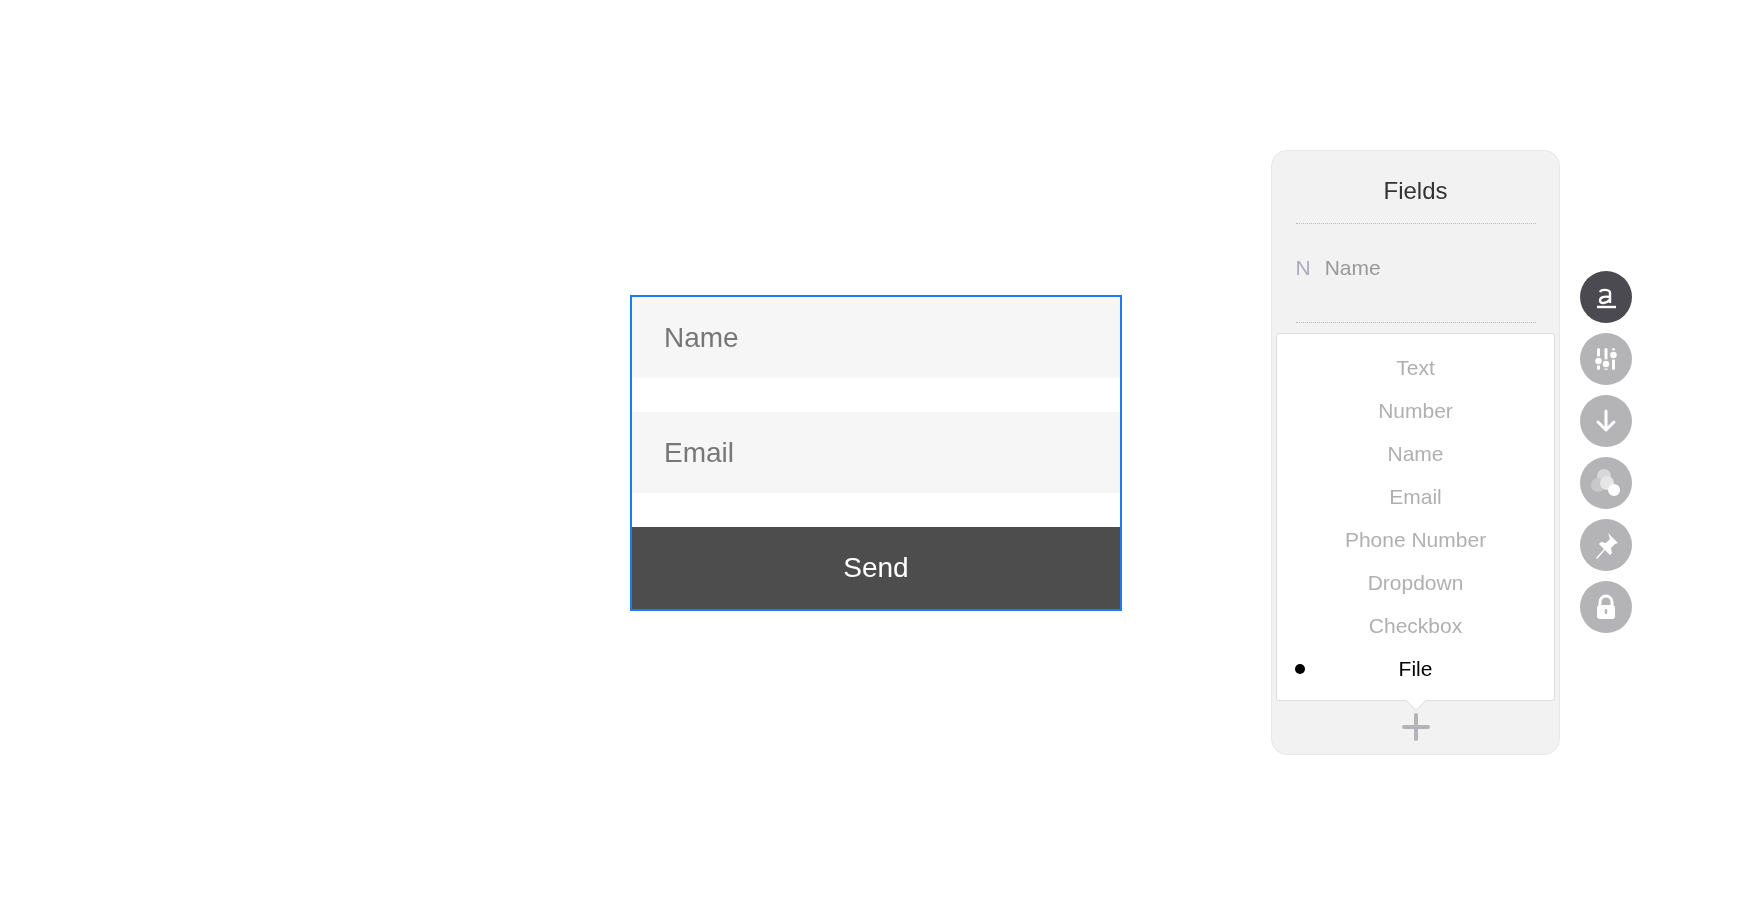 Image resolution: width=1750 pixels, height=905 pixels. Describe the element at coordinates (1352, 268) in the screenshot. I see `field-label: Name` at that location.